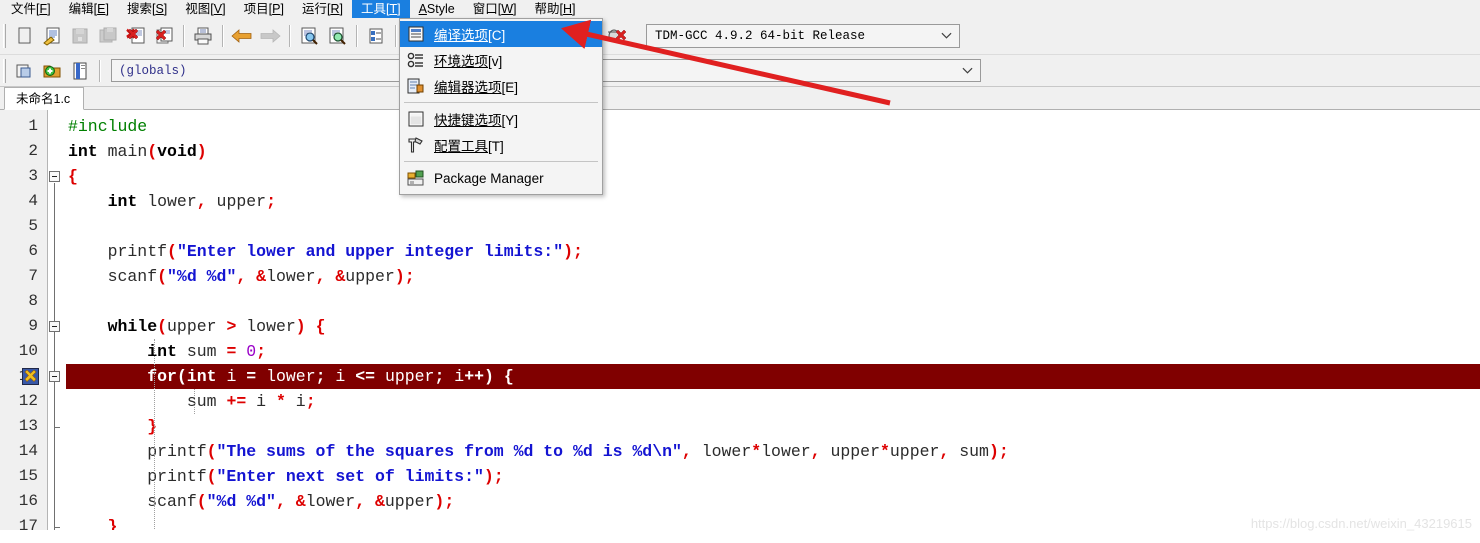 This screenshot has height=543, width=1480. Describe the element at coordinates (773, 426) in the screenshot. I see `code-line: }` at that location.